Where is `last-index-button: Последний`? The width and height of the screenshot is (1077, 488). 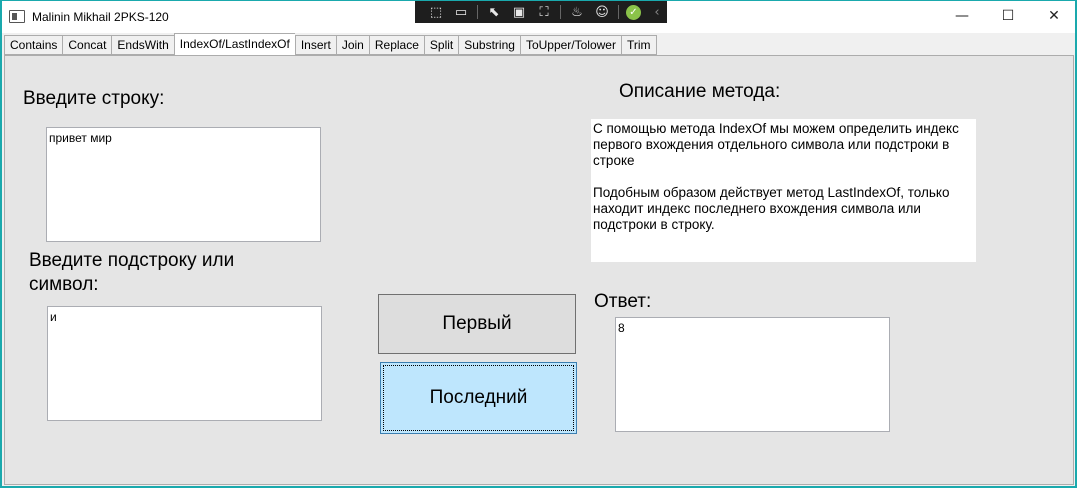 last-index-button: Последний is located at coordinates (478, 398).